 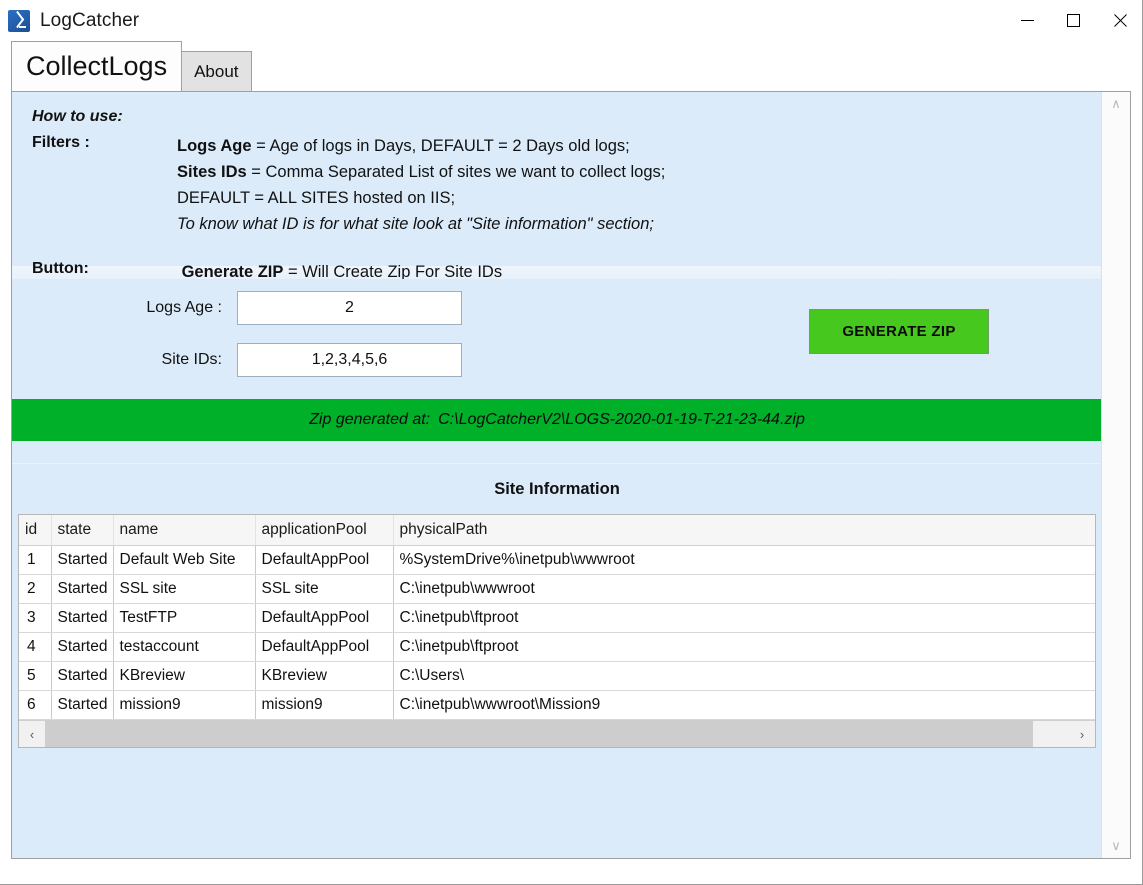 I want to click on filters-line-2-term: Sites IDs, so click(x=212, y=172).